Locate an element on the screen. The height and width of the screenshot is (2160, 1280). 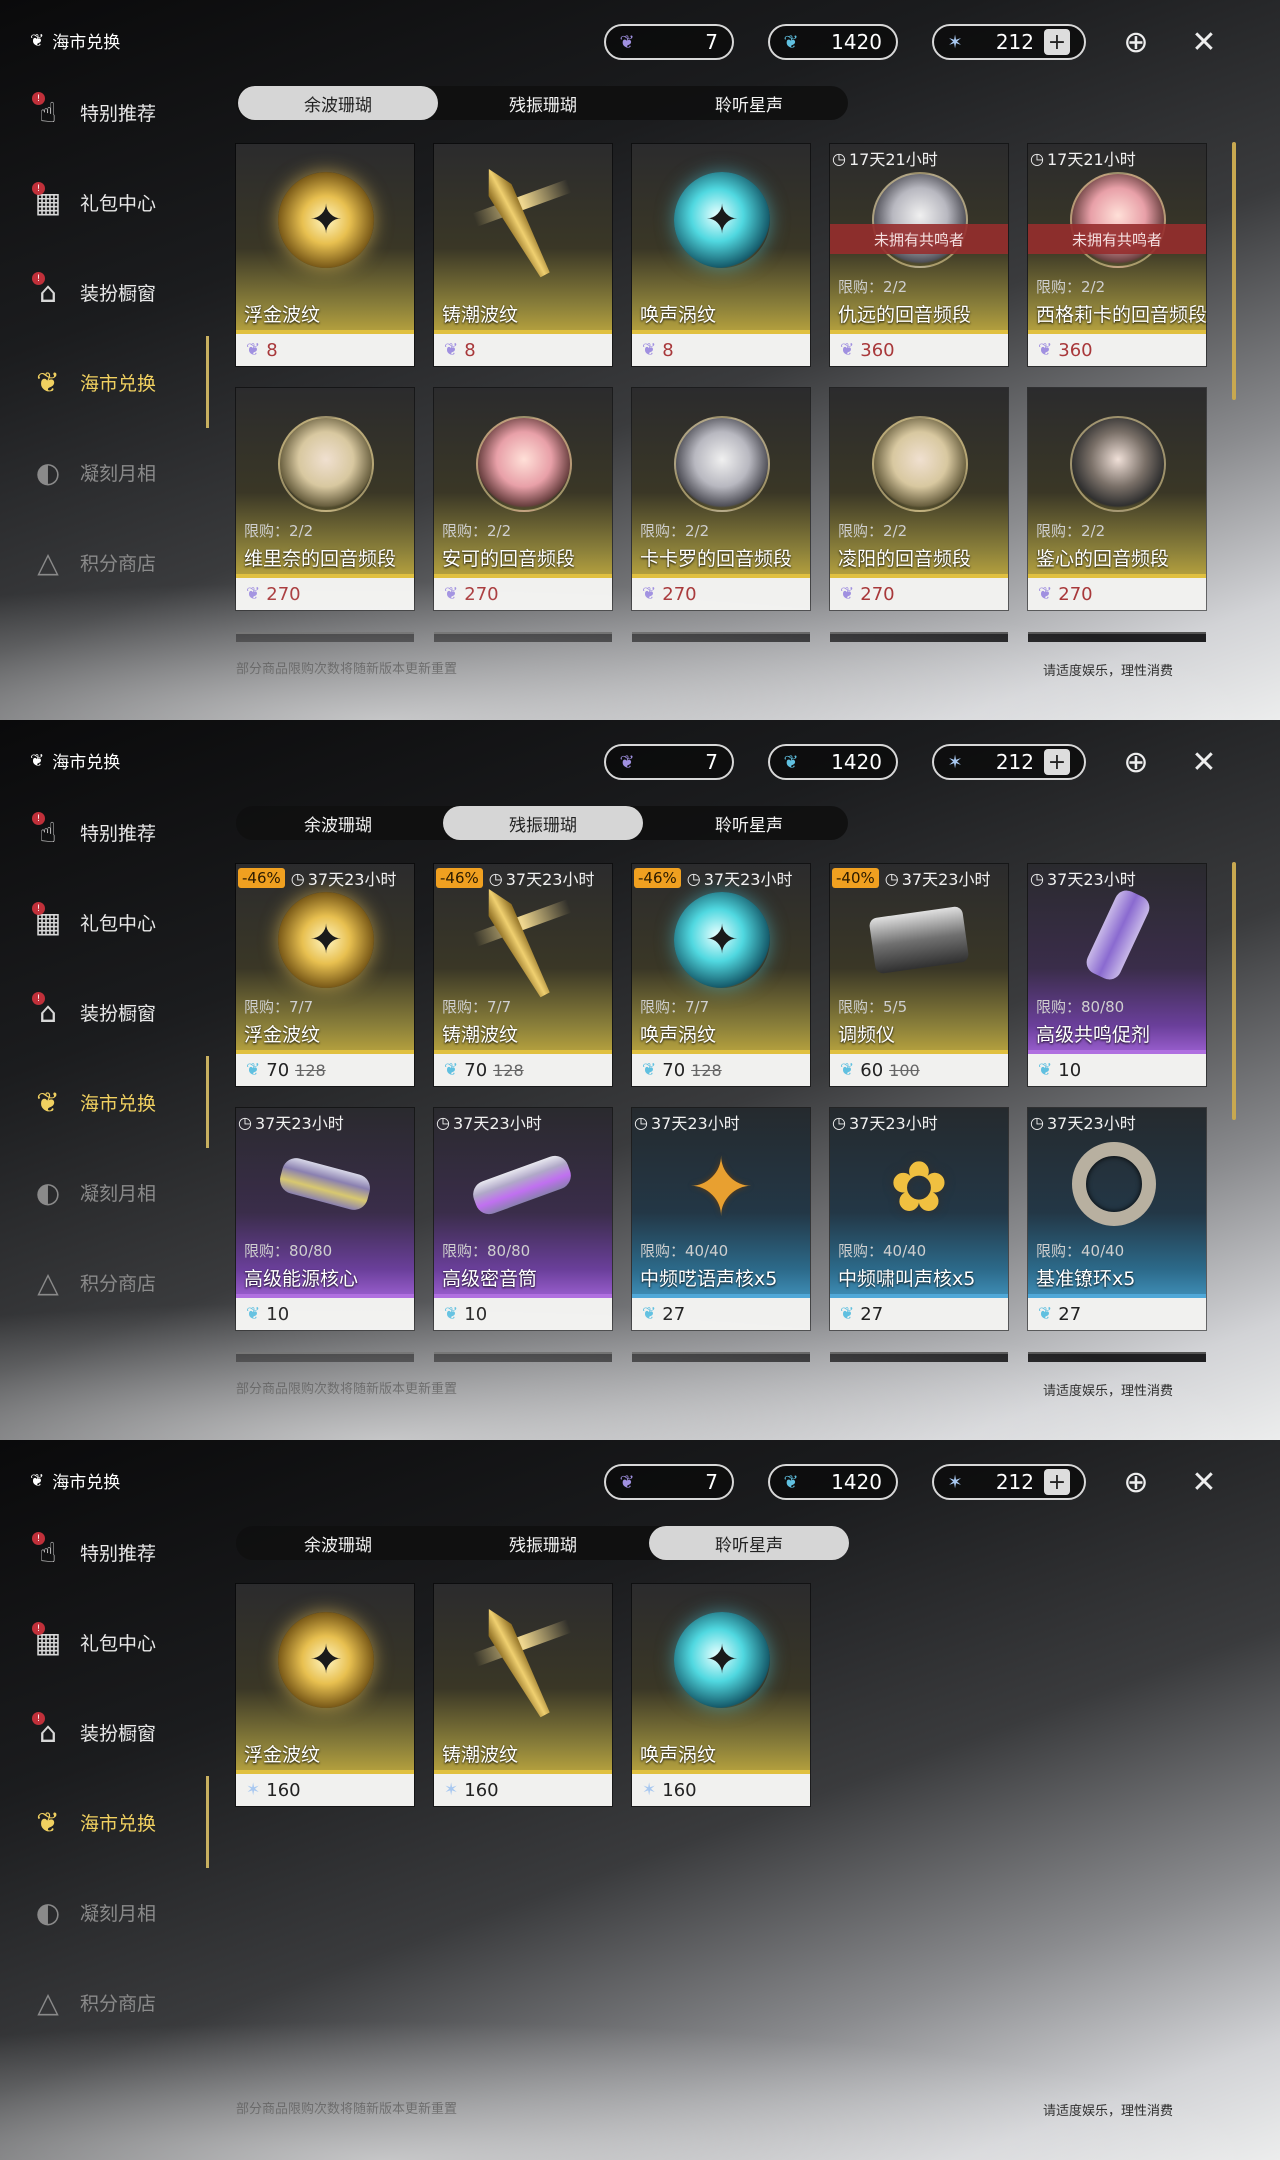
shop-item-card: ✦ 浮金波纹 ❦ 8 is located at coordinates (325, 255).